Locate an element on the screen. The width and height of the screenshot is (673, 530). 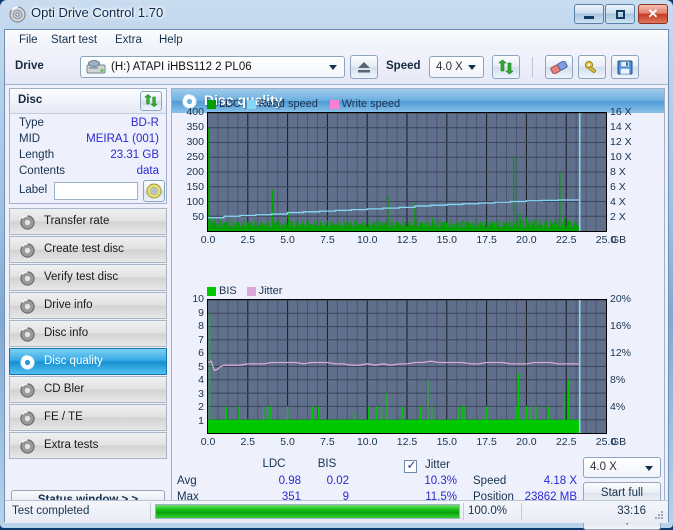
progress-fill is located at coordinates (307, 511).